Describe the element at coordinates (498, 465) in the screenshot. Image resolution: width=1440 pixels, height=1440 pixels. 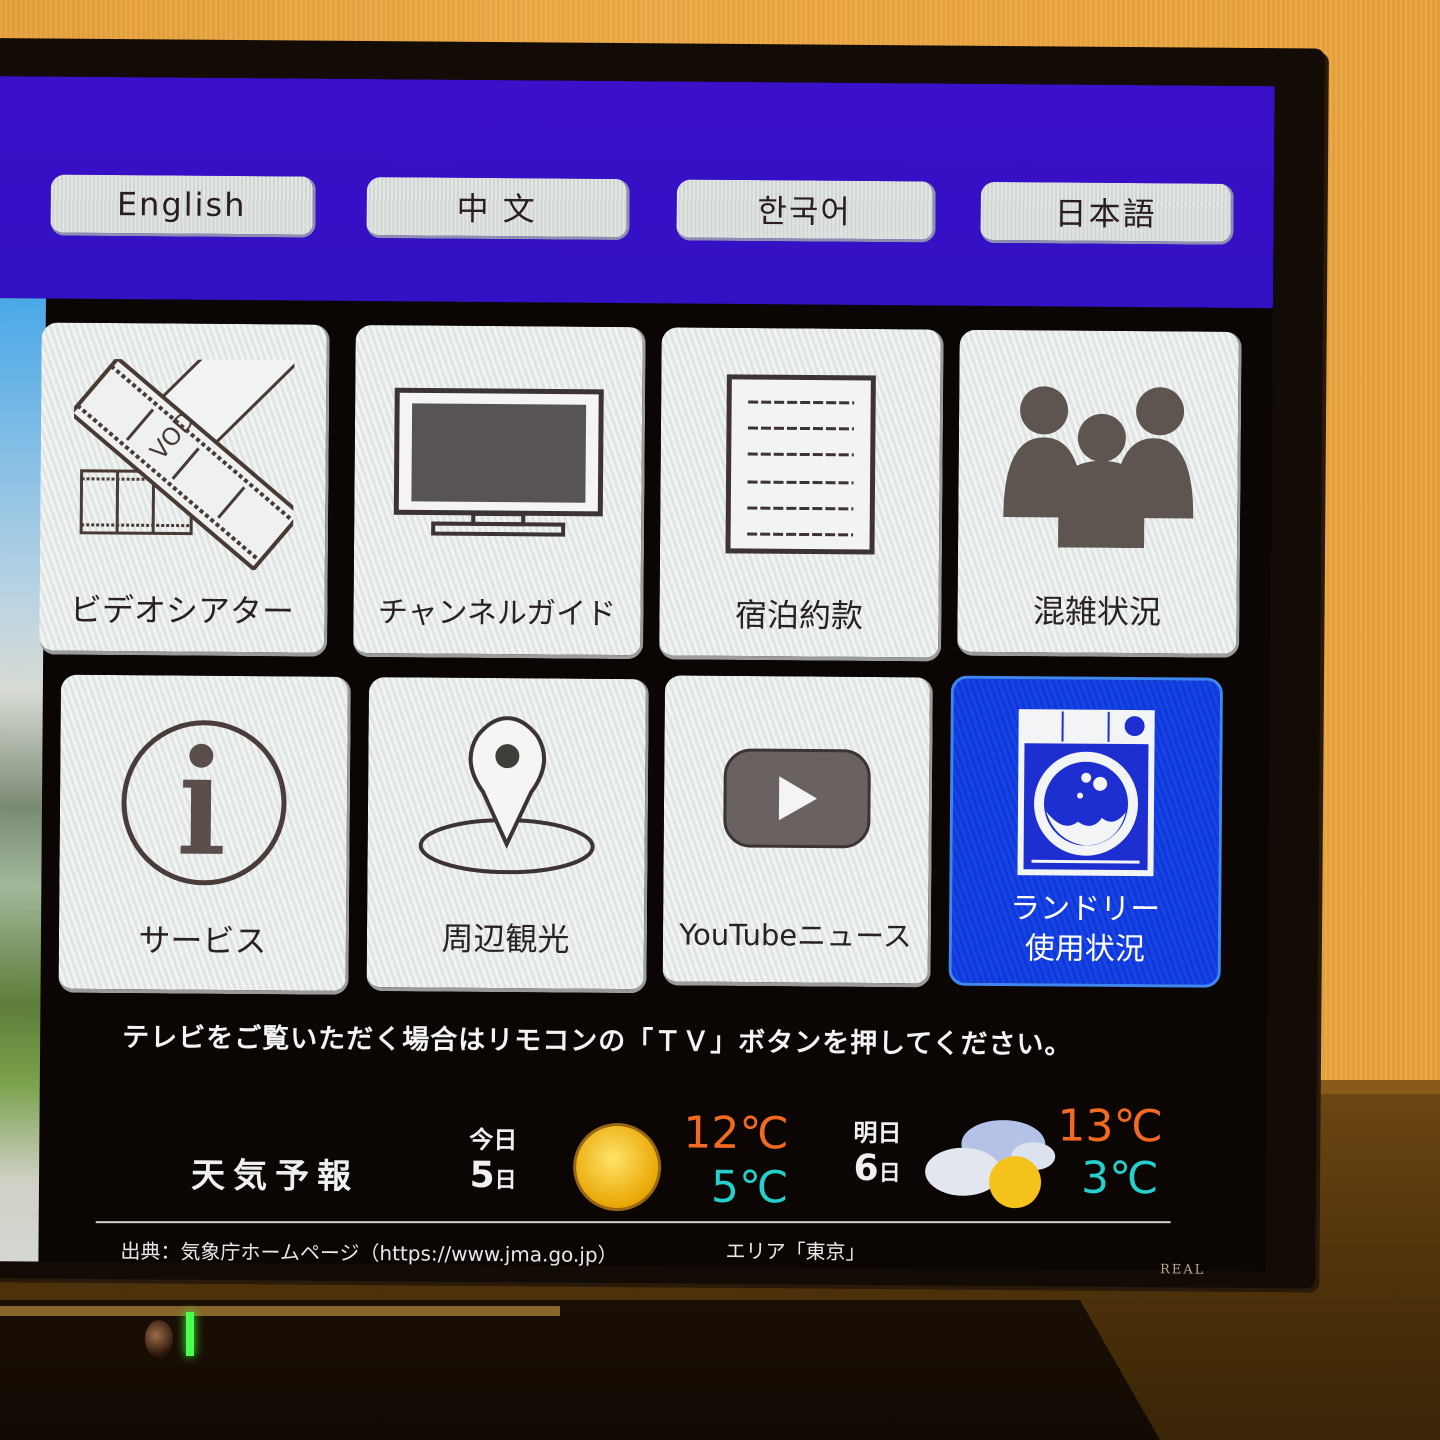
I see `tv-icon` at that location.